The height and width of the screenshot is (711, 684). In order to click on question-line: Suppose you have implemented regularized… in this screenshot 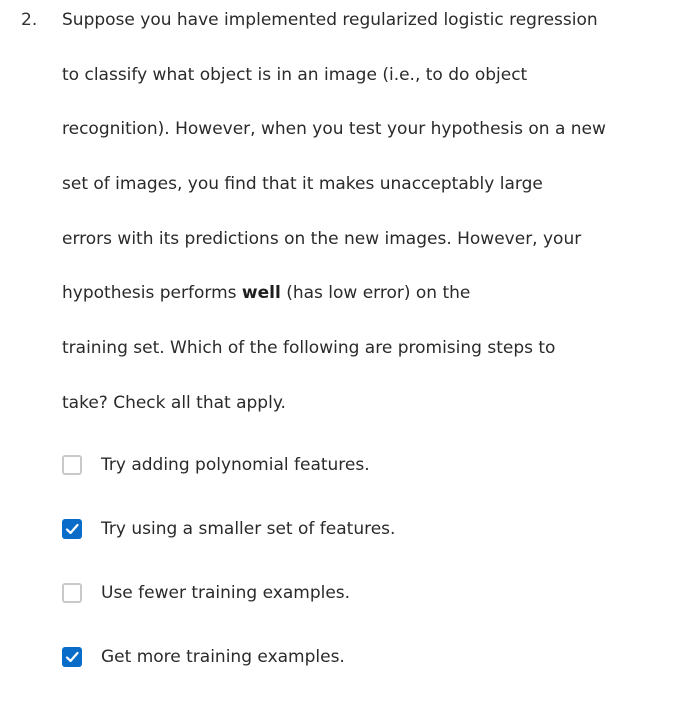, I will do `click(330, 20)`.